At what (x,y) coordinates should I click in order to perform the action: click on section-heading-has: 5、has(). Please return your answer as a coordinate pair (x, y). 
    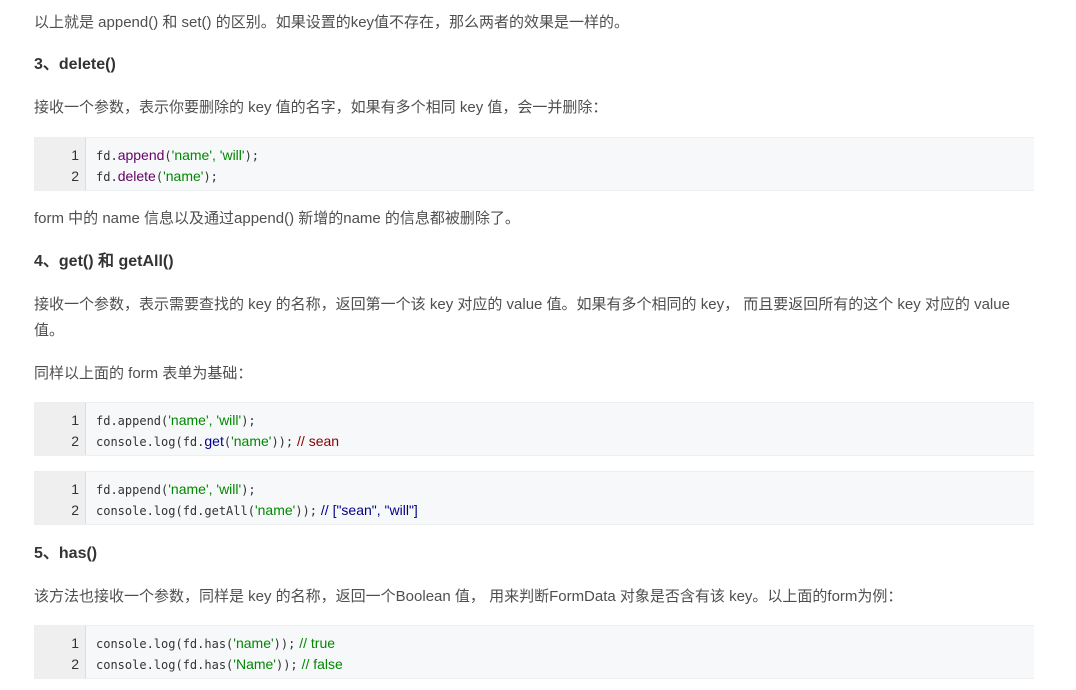
    Looking at the image, I should click on (66, 553).